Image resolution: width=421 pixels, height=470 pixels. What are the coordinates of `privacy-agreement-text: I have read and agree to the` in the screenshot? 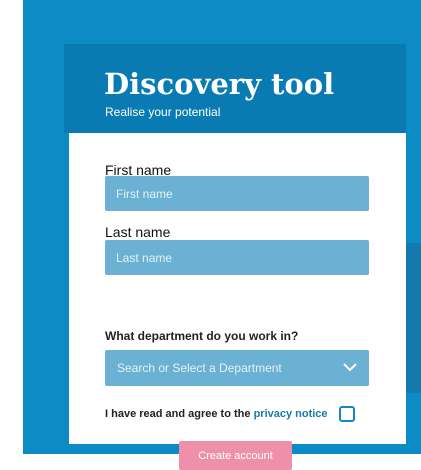 It's located at (179, 414).